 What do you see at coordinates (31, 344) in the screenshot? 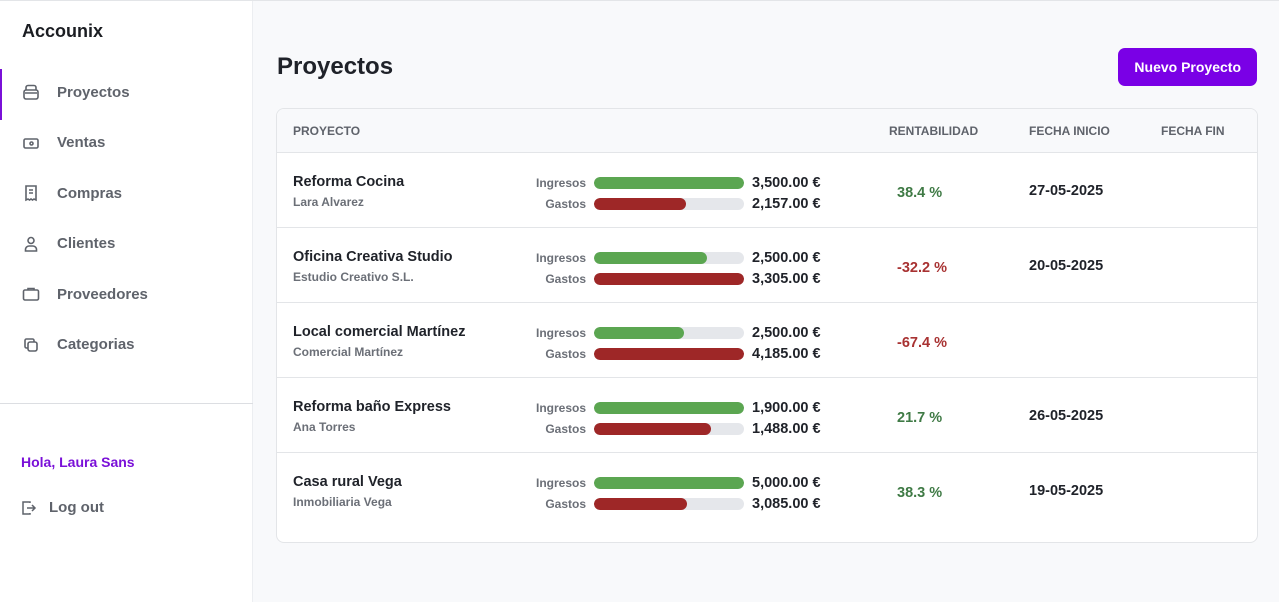
I see `copy-icon` at bounding box center [31, 344].